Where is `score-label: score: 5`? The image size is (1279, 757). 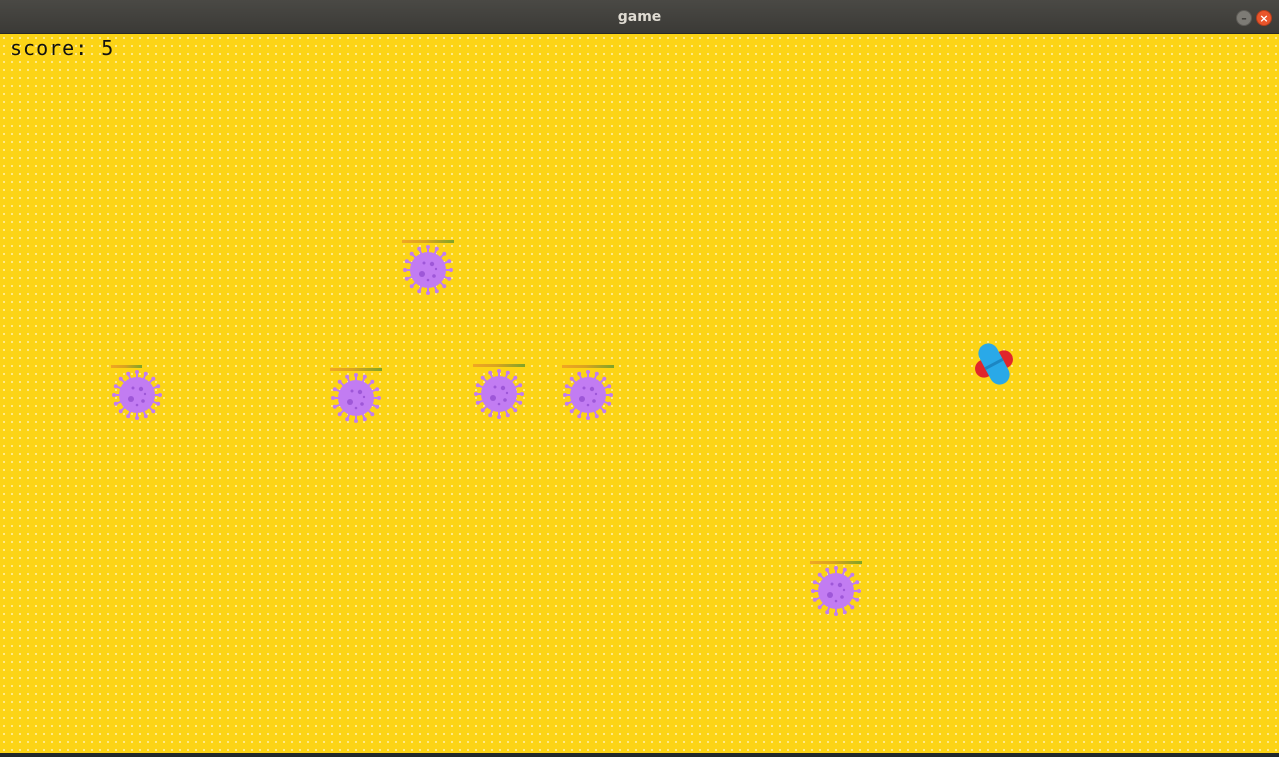
score-label: score: 5 is located at coordinates (62, 48).